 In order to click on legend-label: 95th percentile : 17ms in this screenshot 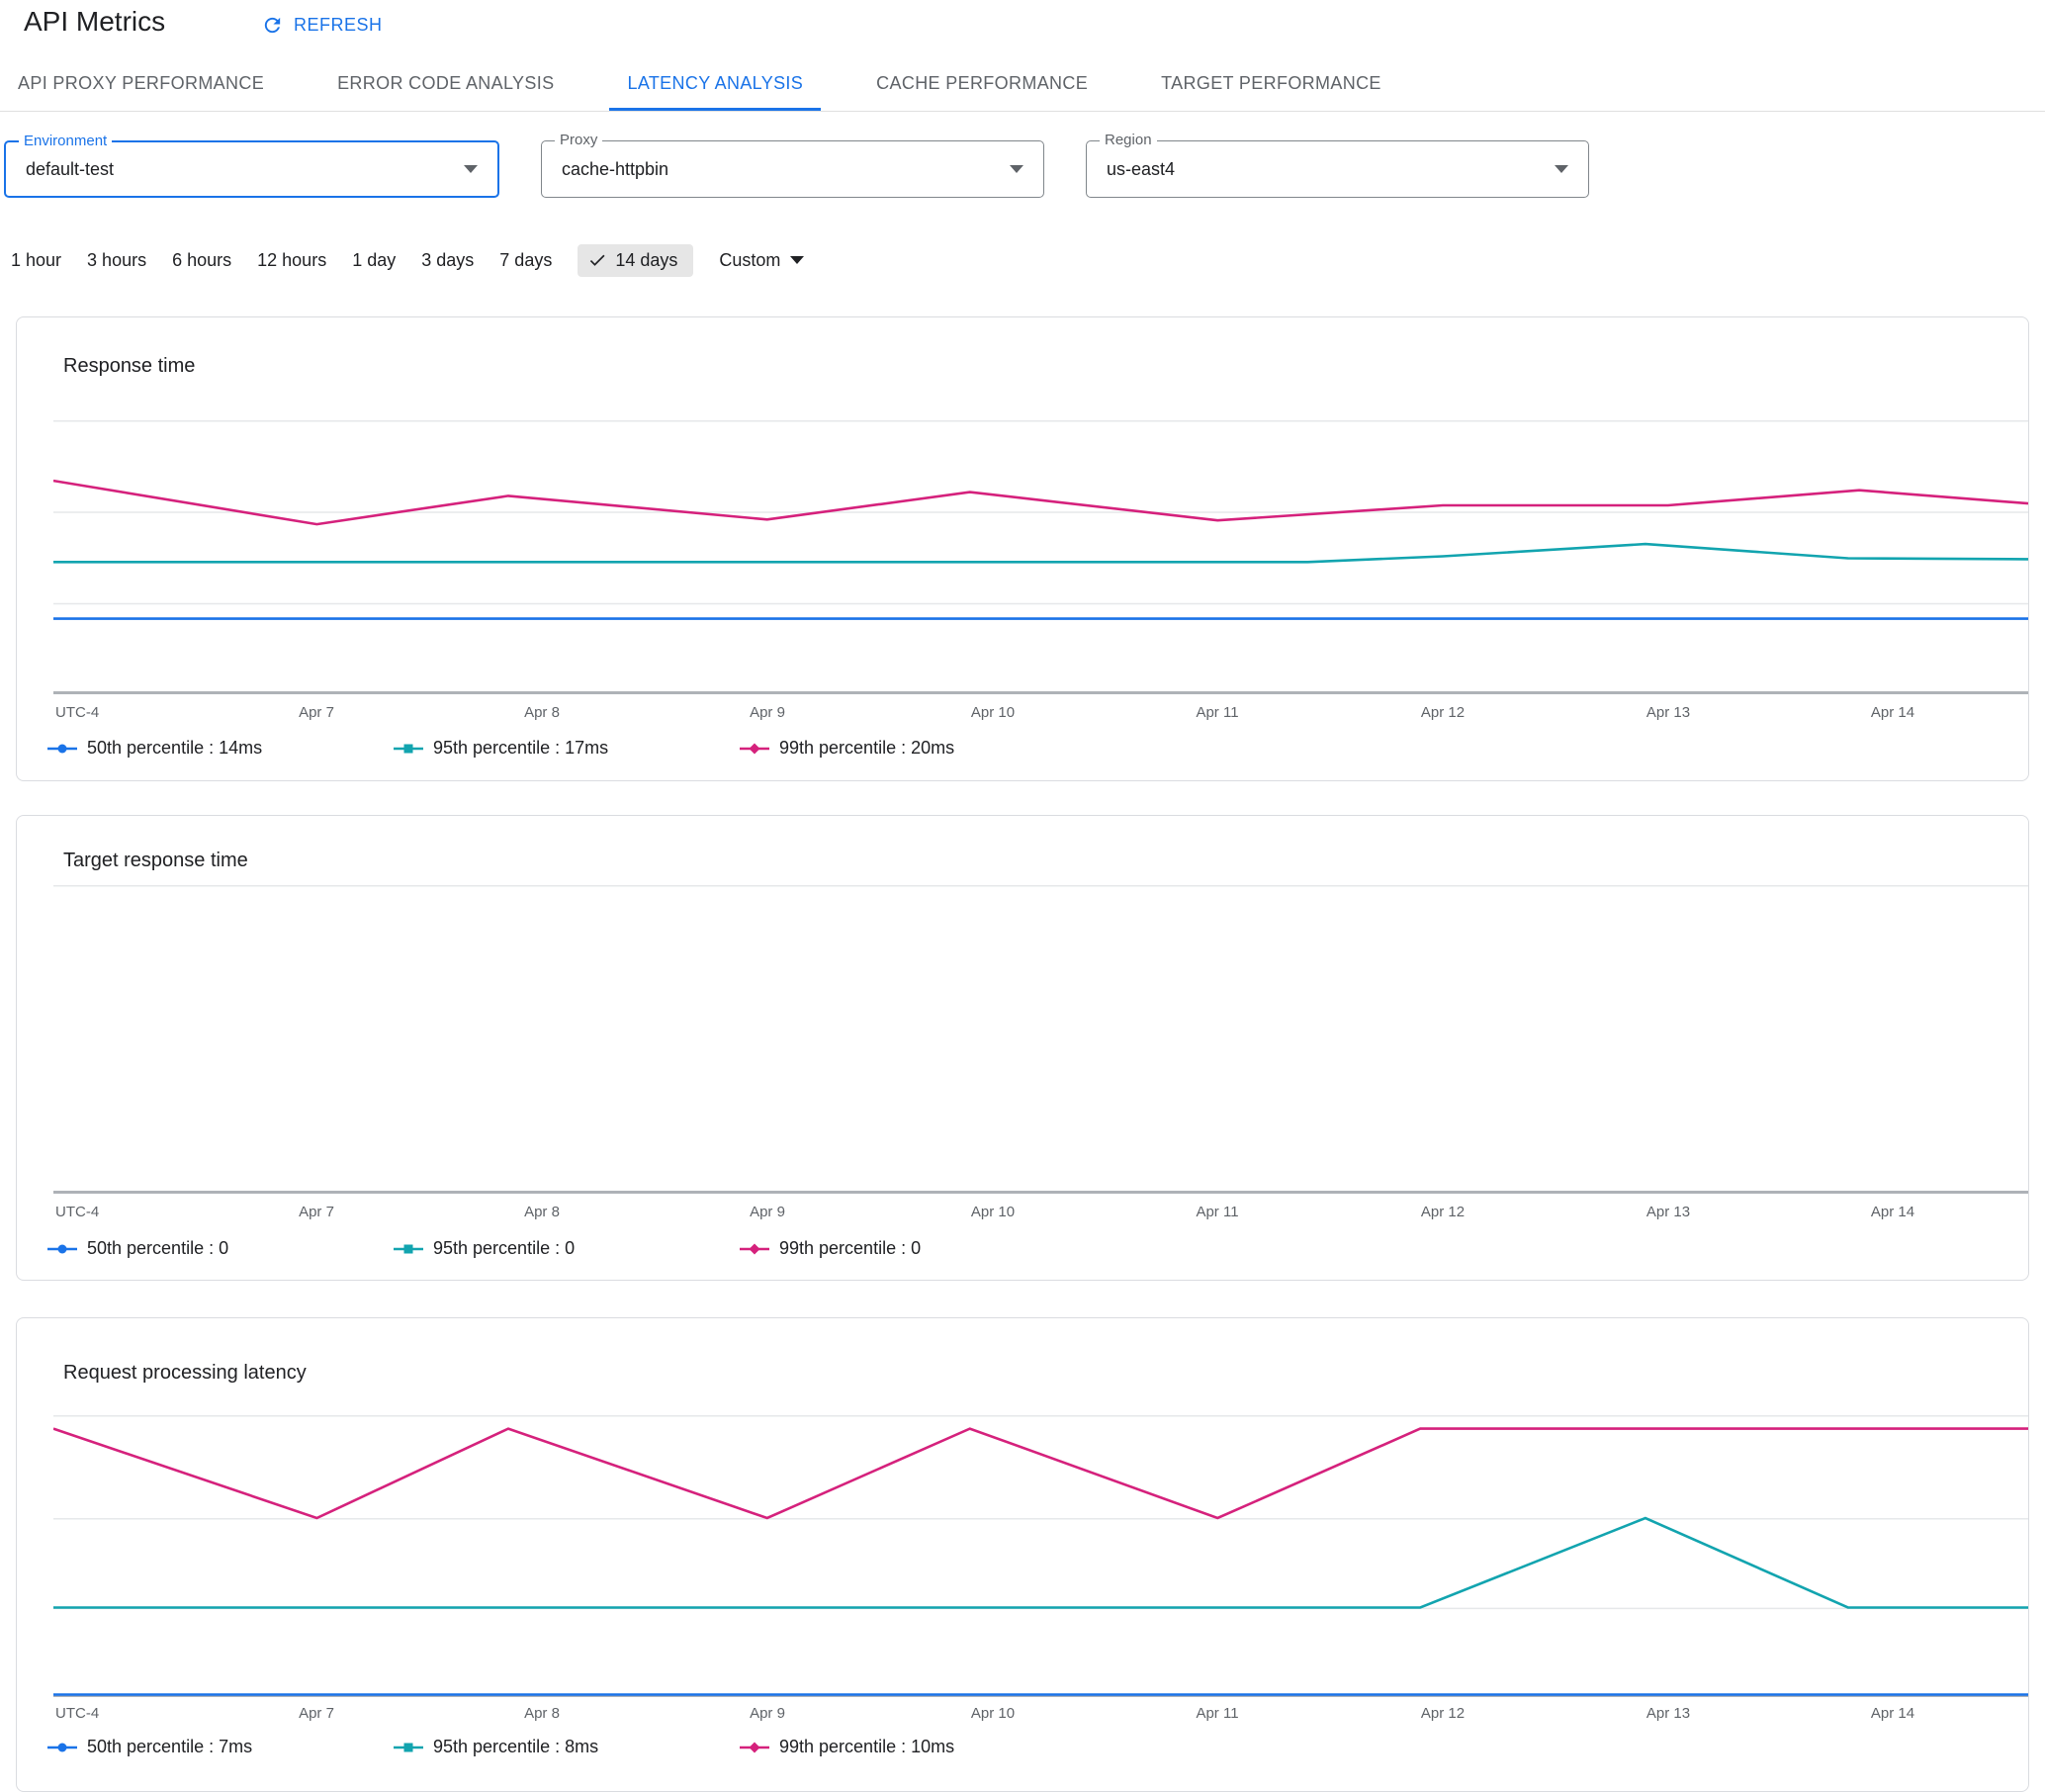, I will do `click(521, 748)`.